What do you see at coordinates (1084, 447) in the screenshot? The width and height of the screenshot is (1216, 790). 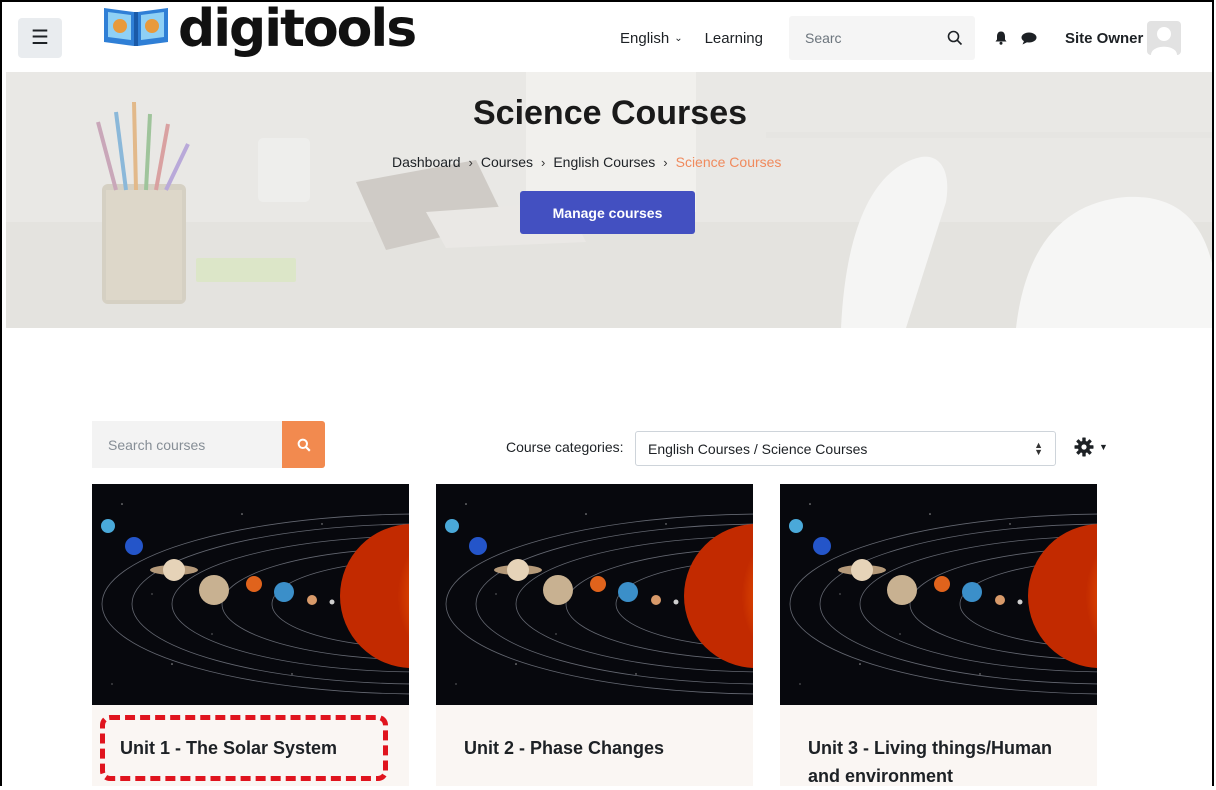 I see `gear-icon` at bounding box center [1084, 447].